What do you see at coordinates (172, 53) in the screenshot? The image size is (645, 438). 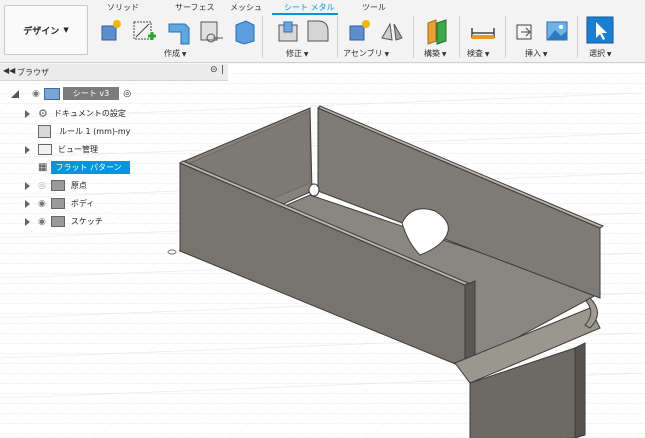 I see `create-group-label: 作成` at bounding box center [172, 53].